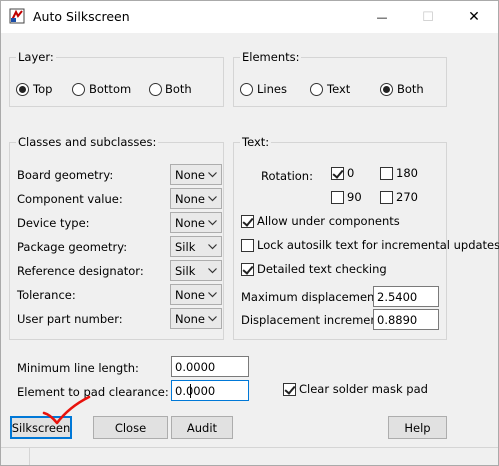 The image size is (499, 466). I want to click on detailed-text-checking-label: Detailed text checking, so click(322, 269).